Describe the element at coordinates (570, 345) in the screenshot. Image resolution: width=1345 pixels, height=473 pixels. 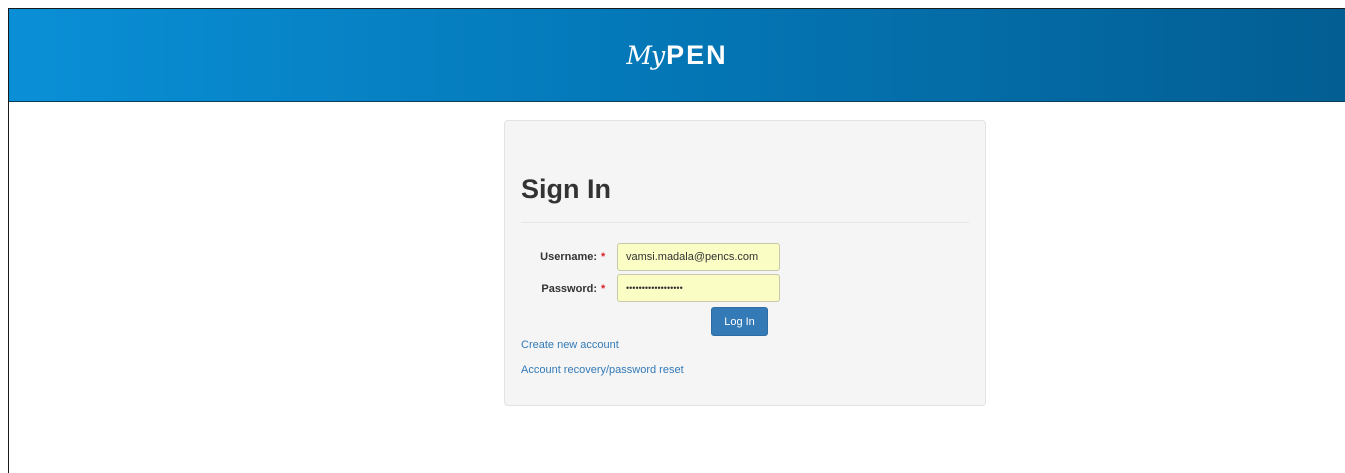
I see `create-account-link: Create new account` at that location.